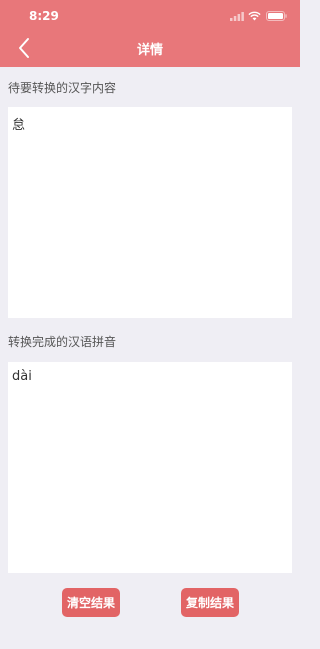 Image resolution: width=320 pixels, height=649 pixels. I want to click on status-time: 8:29, so click(44, 16).